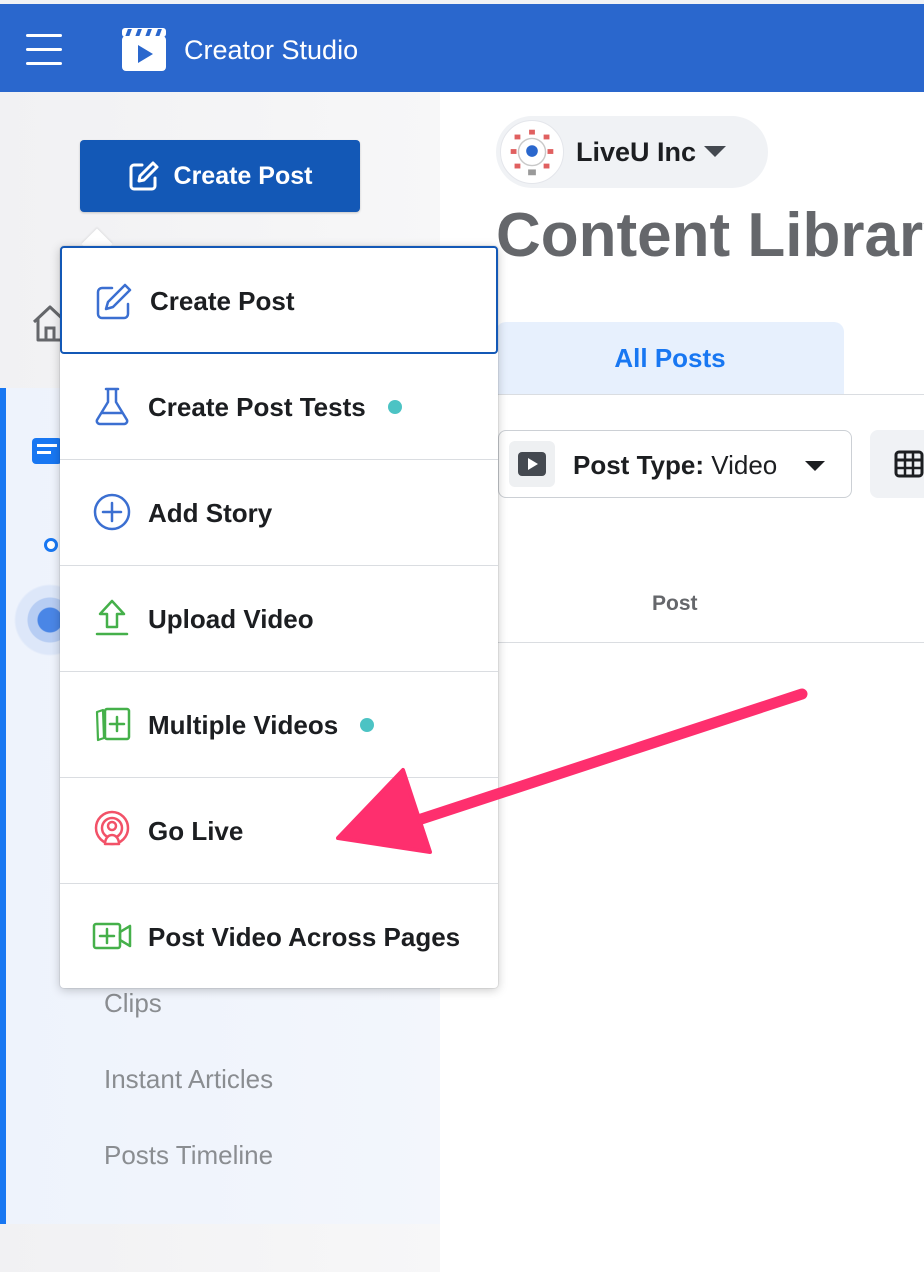 Image resolution: width=924 pixels, height=1272 pixels. What do you see at coordinates (112, 512) in the screenshot?
I see `plus-circle-icon` at bounding box center [112, 512].